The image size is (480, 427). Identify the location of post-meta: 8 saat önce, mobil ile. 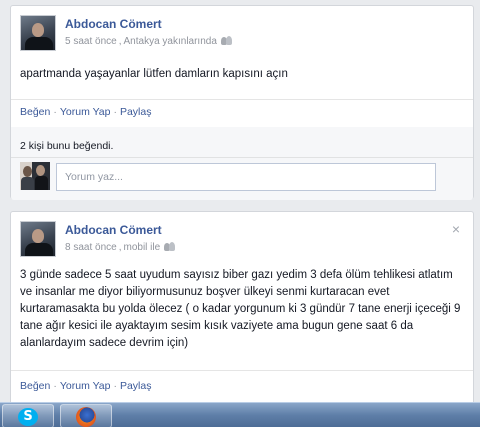
(120, 247).